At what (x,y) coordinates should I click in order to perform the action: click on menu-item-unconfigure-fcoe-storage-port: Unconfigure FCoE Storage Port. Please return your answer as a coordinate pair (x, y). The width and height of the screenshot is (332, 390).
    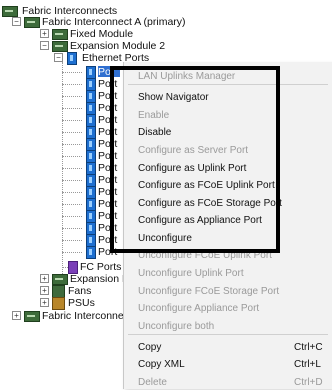
    Looking at the image, I should click on (209, 291).